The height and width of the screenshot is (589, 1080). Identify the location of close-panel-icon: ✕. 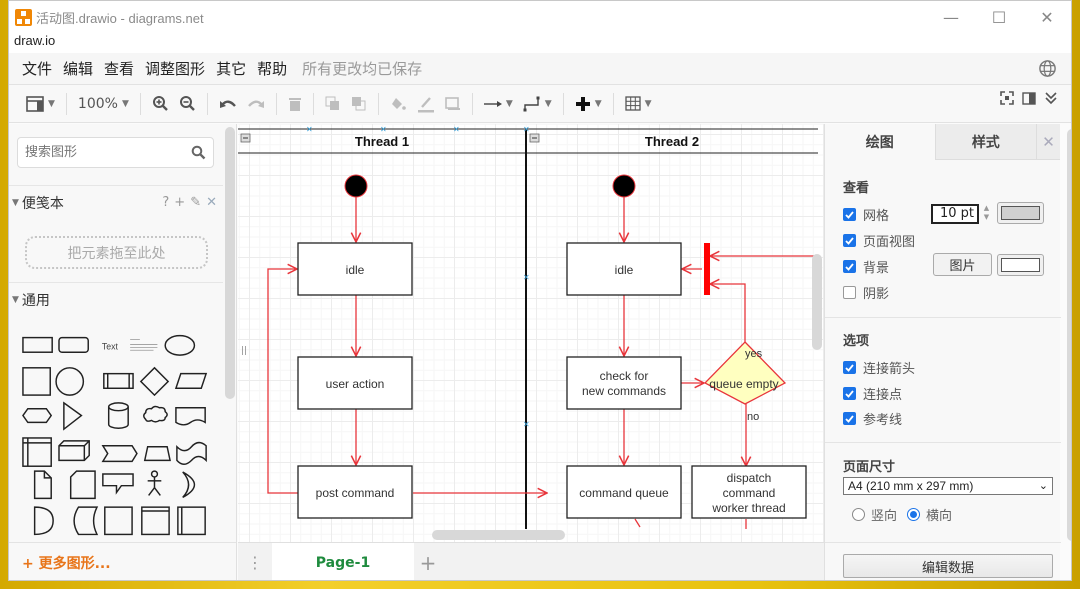
(1048, 142).